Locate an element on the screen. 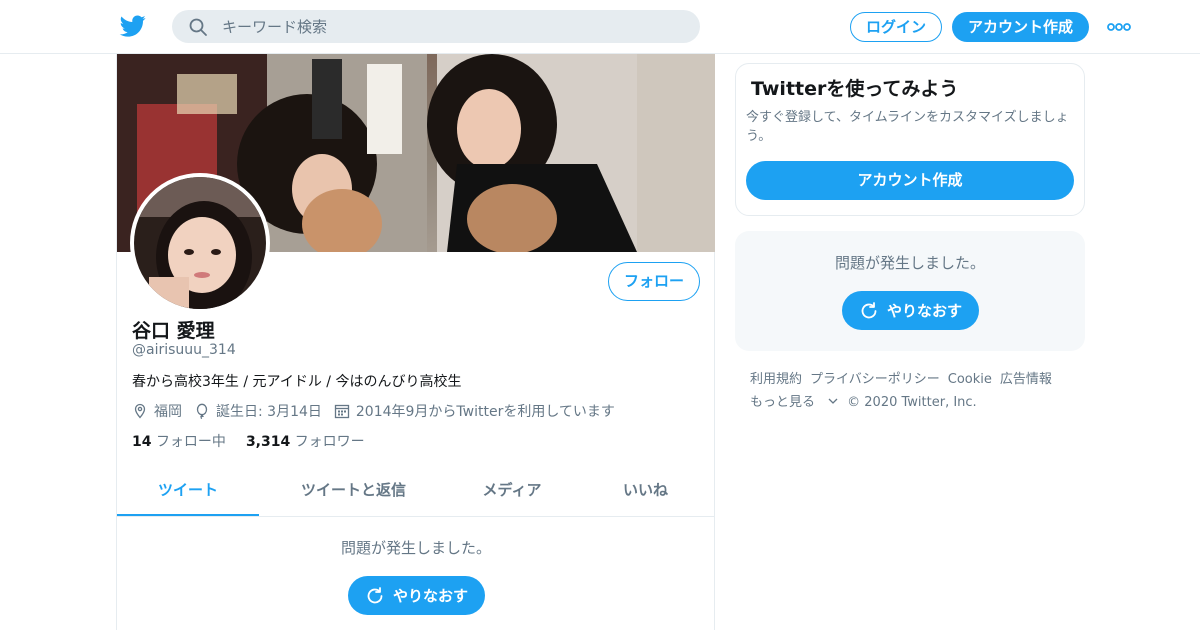  location-pin-icon is located at coordinates (140, 411).